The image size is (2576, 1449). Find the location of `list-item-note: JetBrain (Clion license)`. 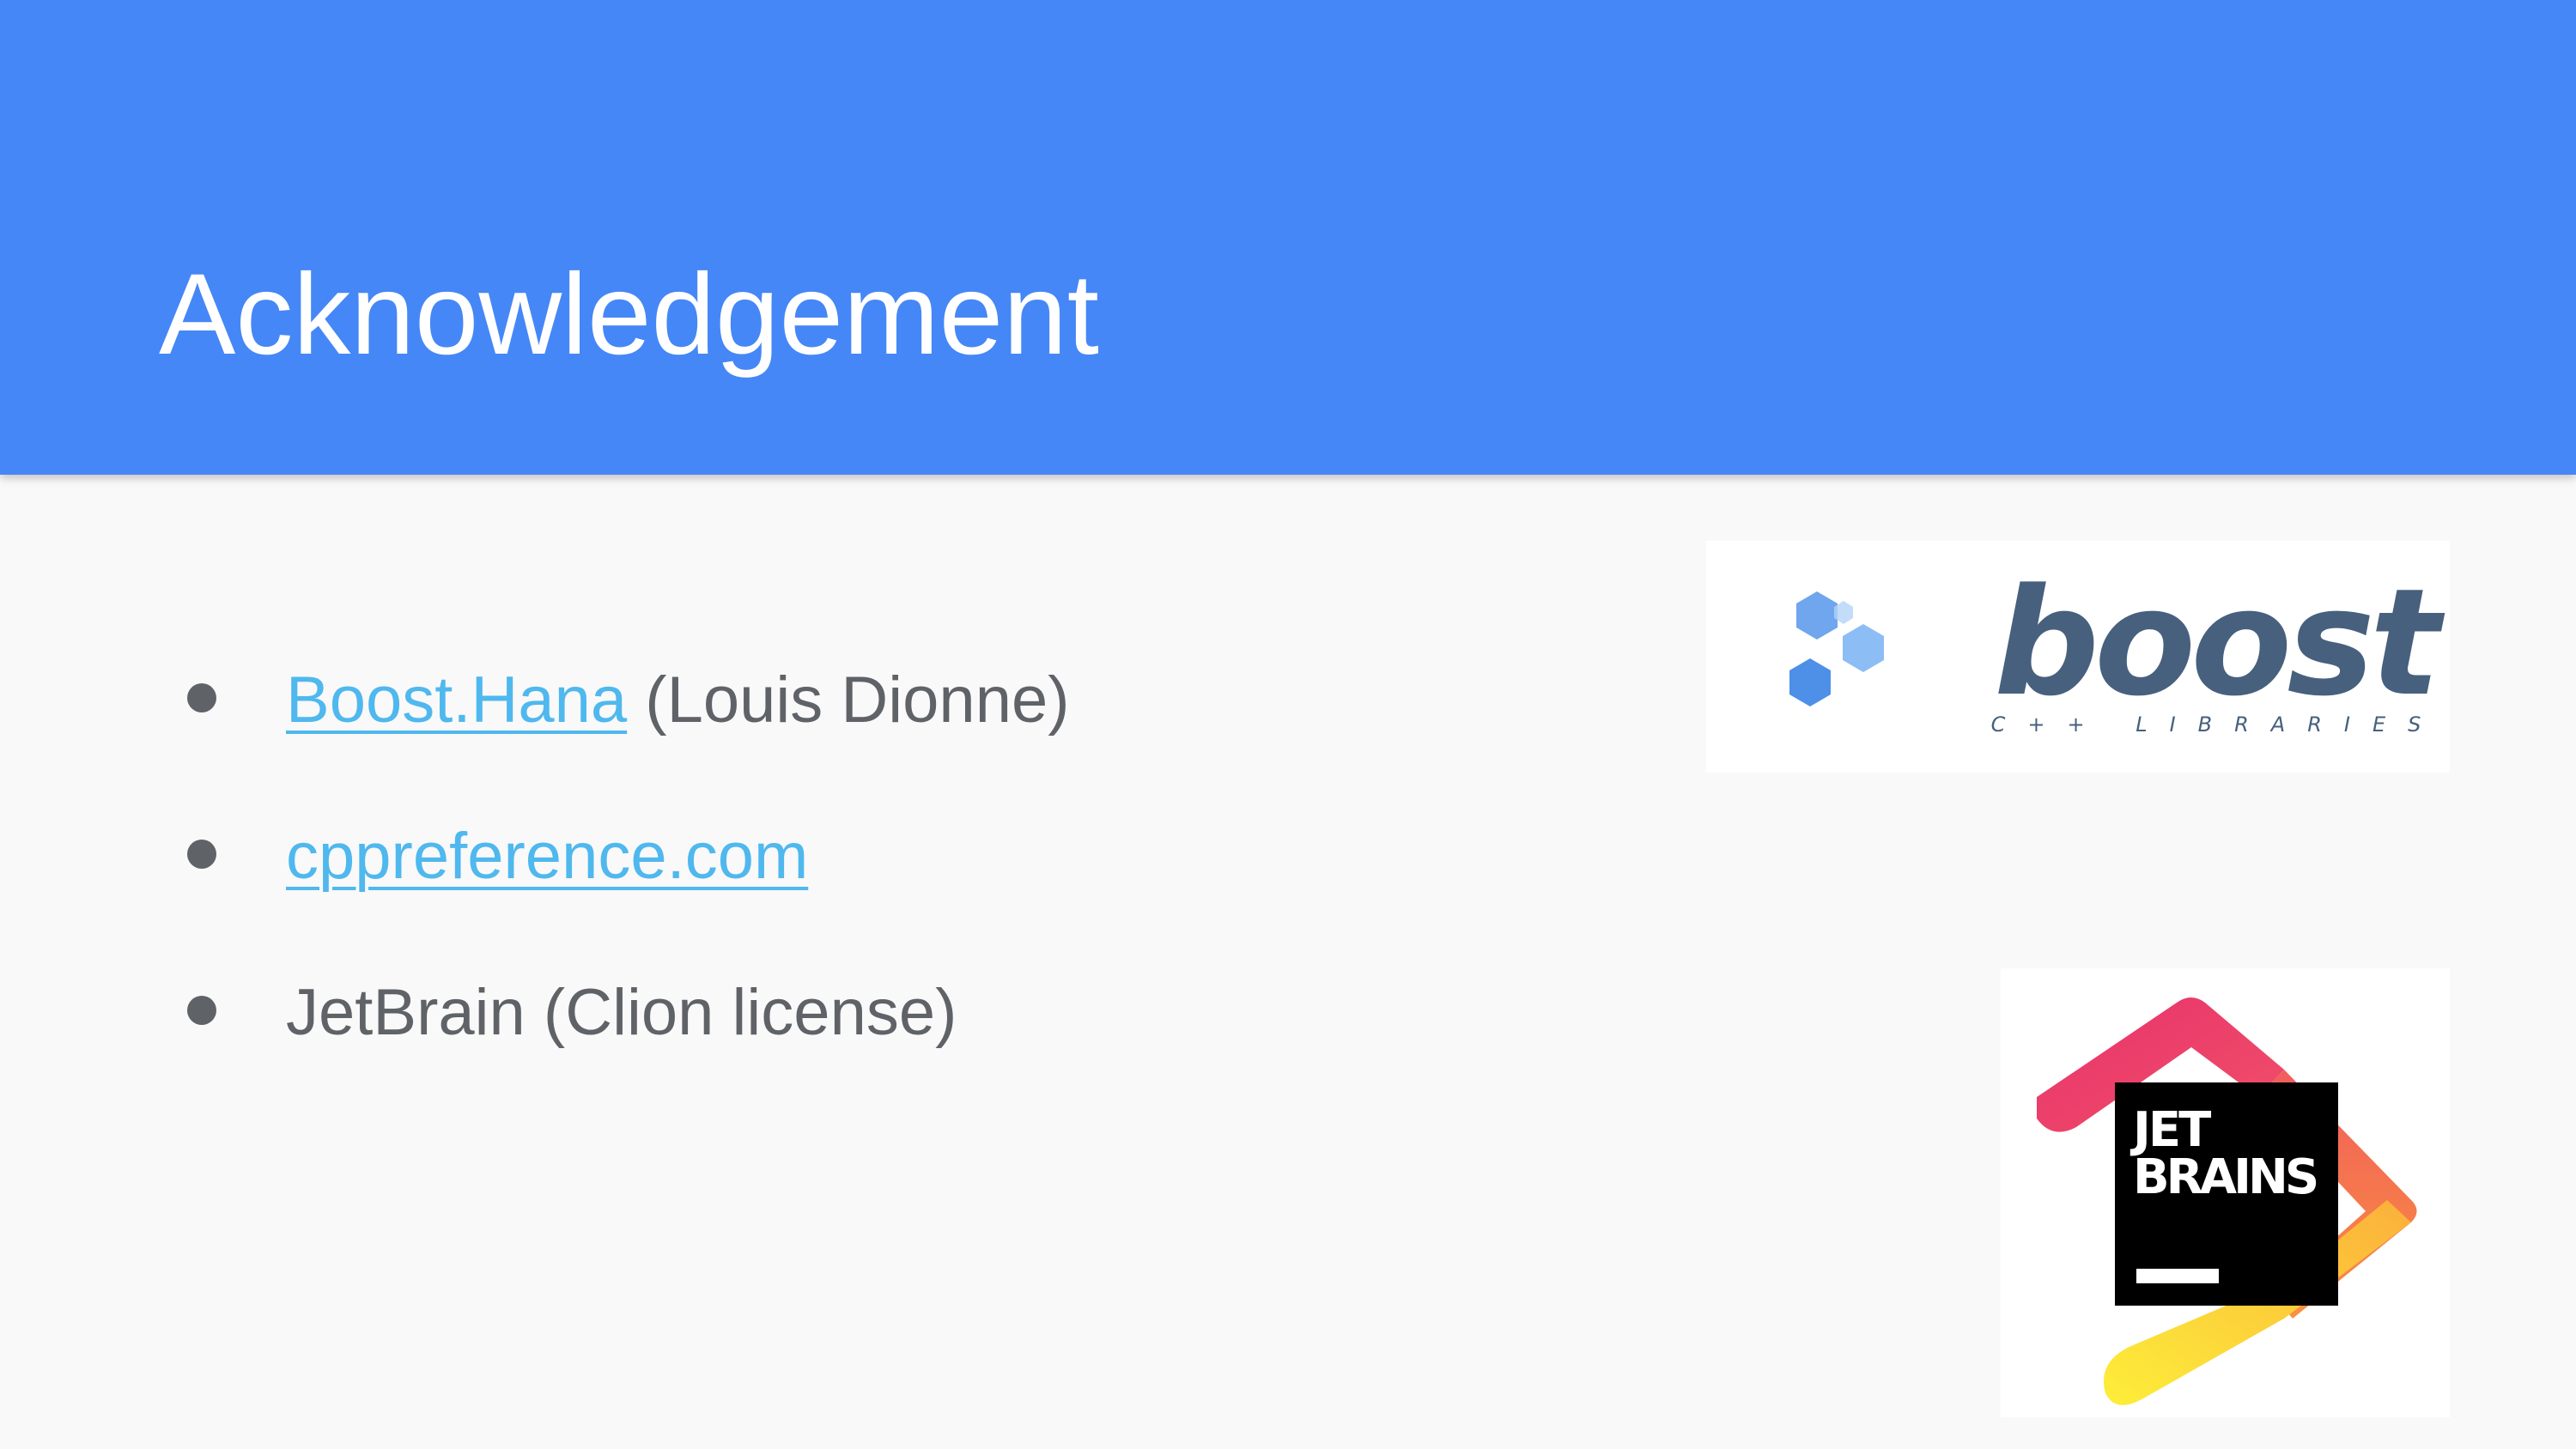

list-item-note: JetBrain (Clion license) is located at coordinates (621, 1013).